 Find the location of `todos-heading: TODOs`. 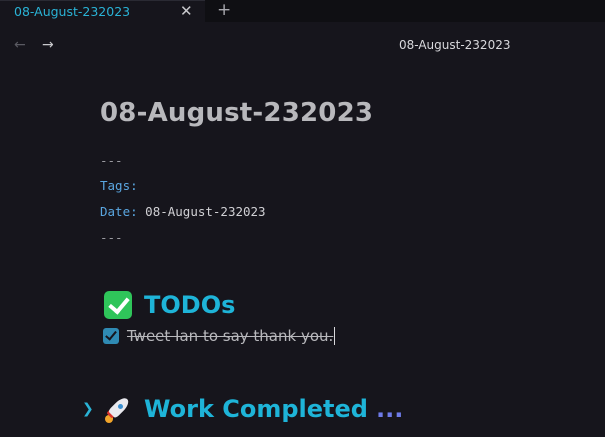

todos-heading: TODOs is located at coordinates (169, 305).